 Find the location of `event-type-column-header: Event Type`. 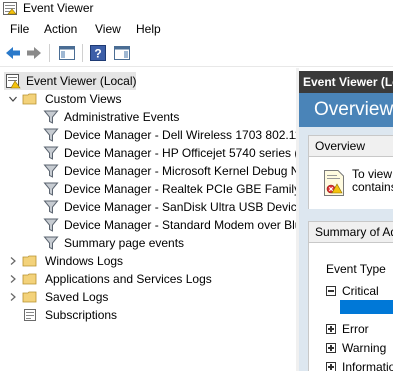

event-type-column-header: Event Type is located at coordinates (356, 269).